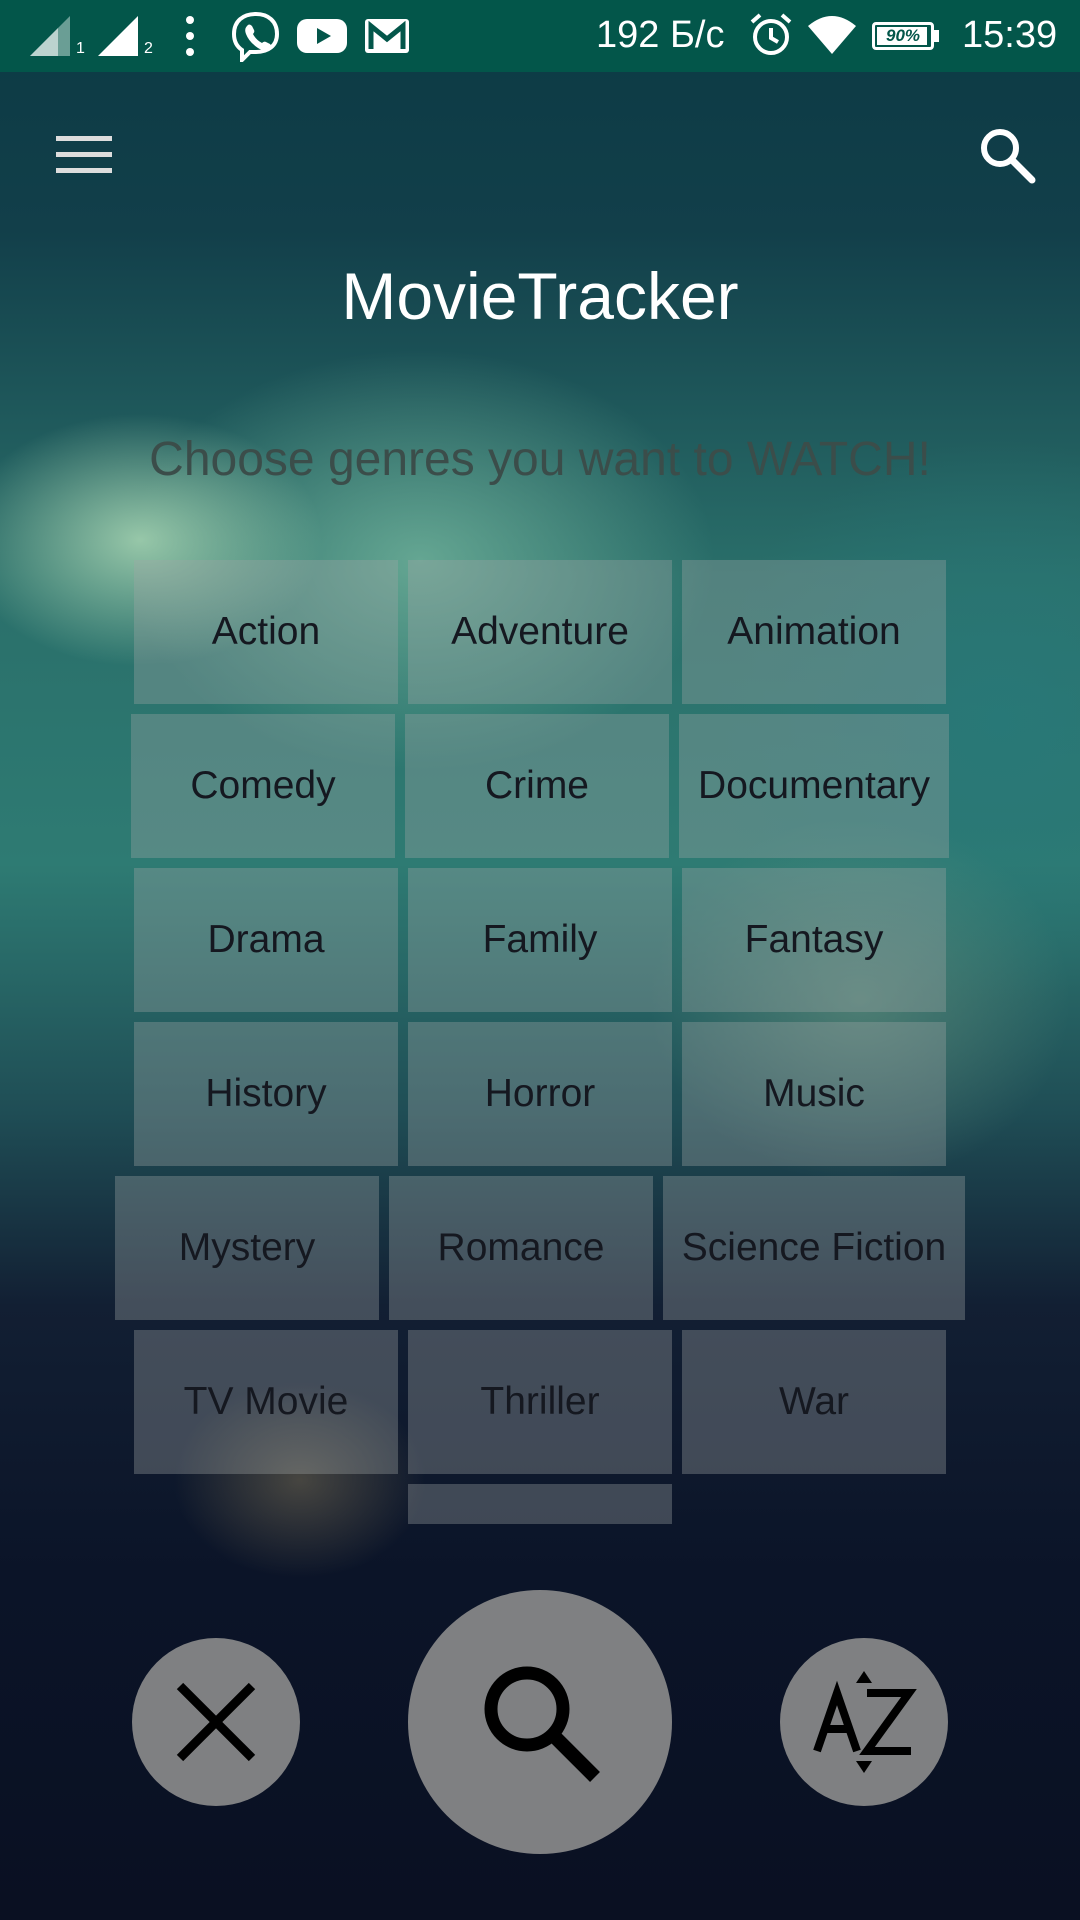  I want to click on search-button, so click(540, 1722).